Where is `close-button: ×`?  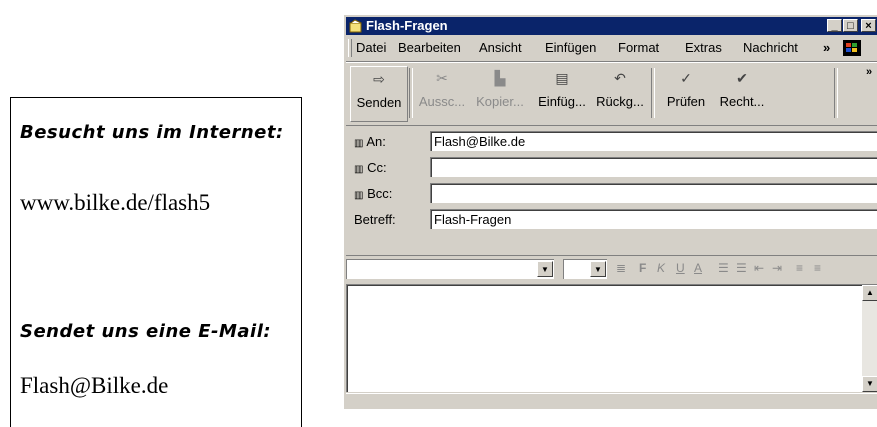 close-button: × is located at coordinates (868, 25).